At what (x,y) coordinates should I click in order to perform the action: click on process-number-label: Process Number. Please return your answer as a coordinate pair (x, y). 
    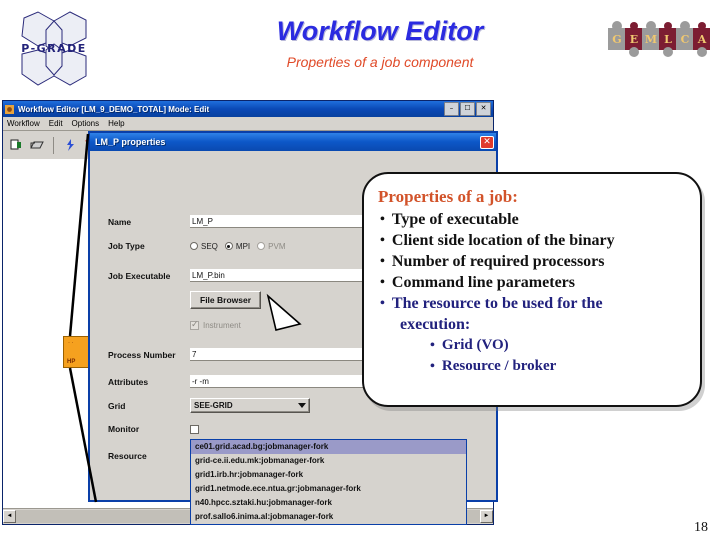
    Looking at the image, I should click on (142, 354).